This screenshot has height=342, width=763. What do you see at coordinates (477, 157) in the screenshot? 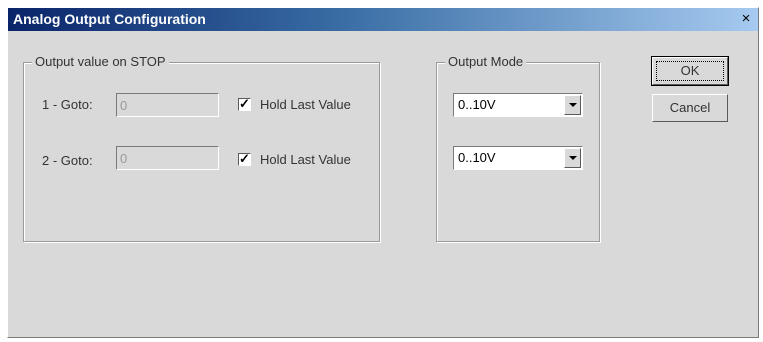
I see `output-mode-2-value: 0..10V` at bounding box center [477, 157].